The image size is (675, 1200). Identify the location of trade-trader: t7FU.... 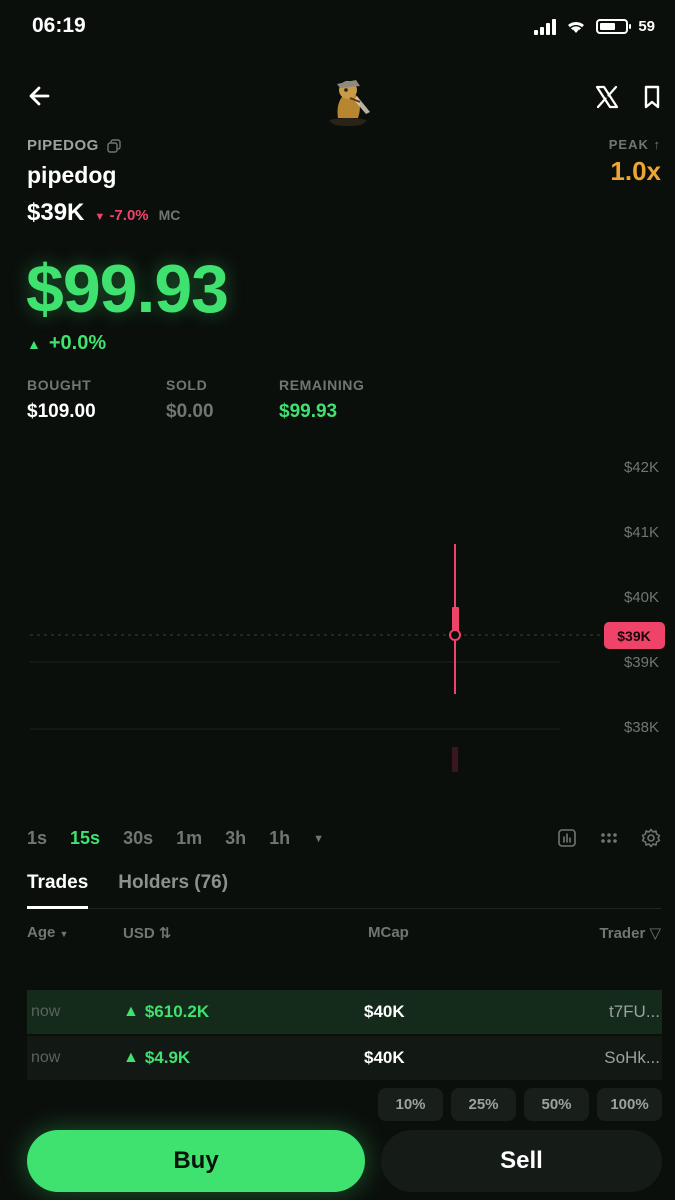
(613, 1012).